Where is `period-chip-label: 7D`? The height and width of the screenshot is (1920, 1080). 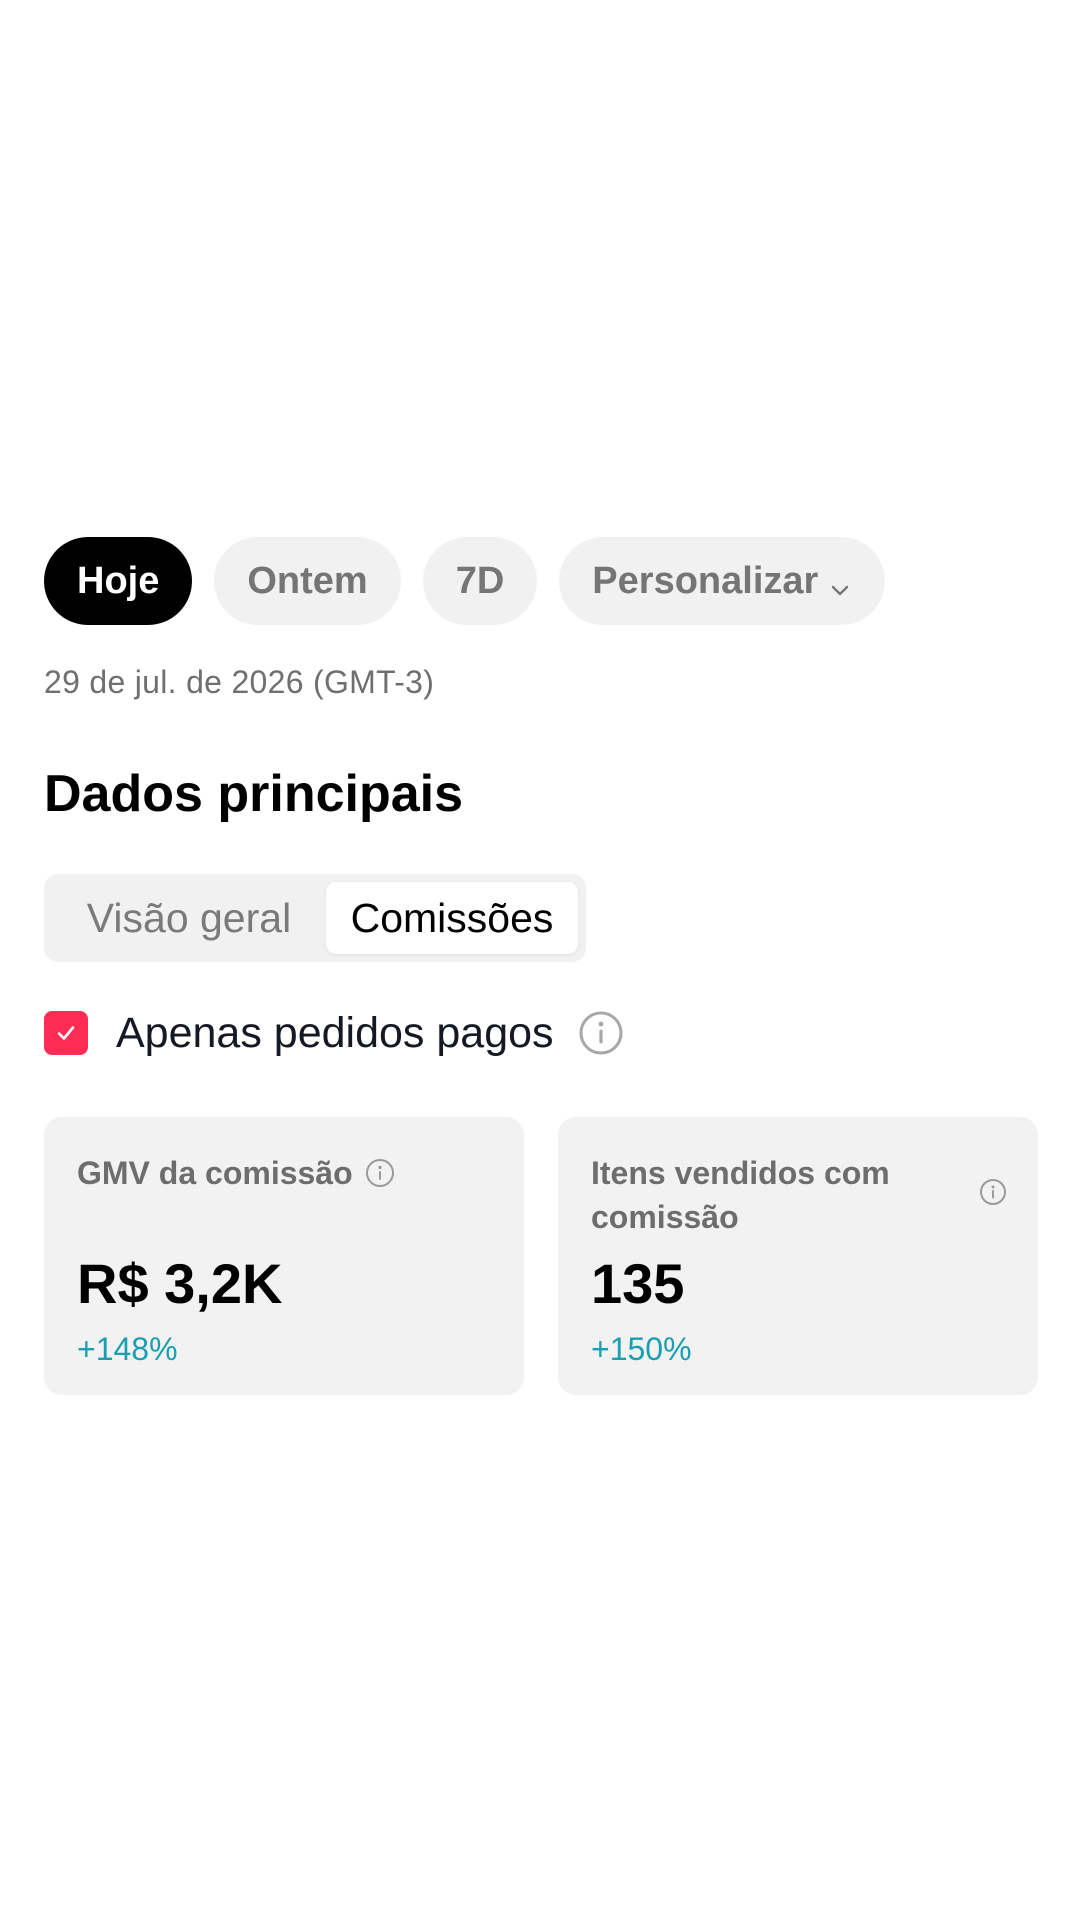
period-chip-label: 7D is located at coordinates (480, 580).